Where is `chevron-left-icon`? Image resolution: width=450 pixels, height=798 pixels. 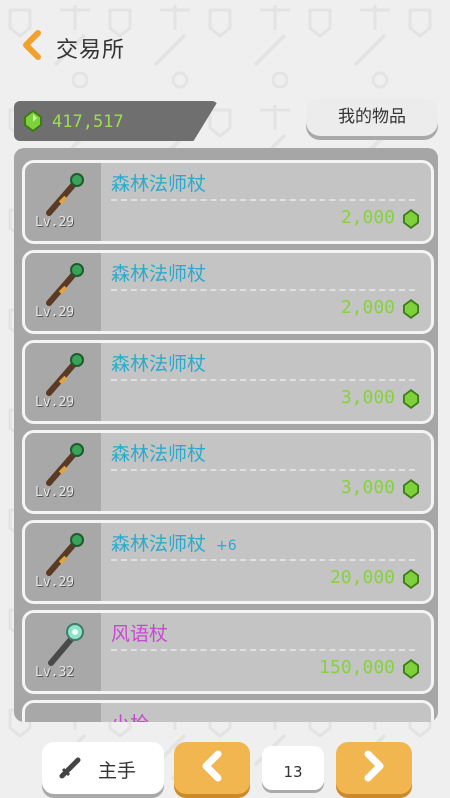 chevron-left-icon is located at coordinates (212, 766).